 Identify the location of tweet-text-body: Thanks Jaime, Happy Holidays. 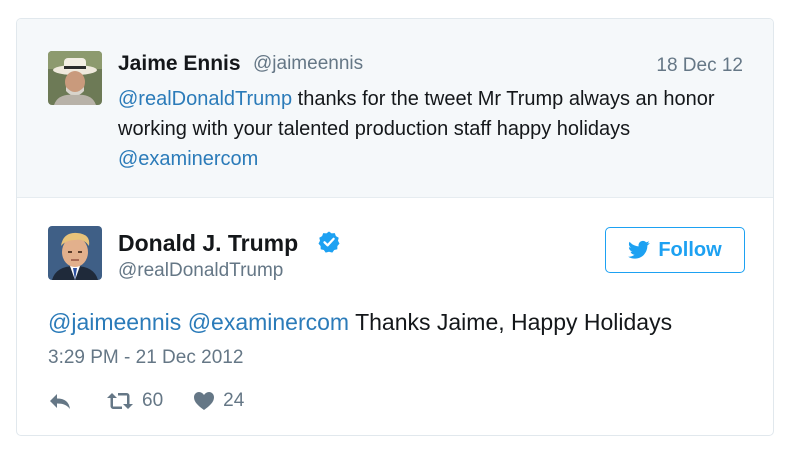
(511, 322).